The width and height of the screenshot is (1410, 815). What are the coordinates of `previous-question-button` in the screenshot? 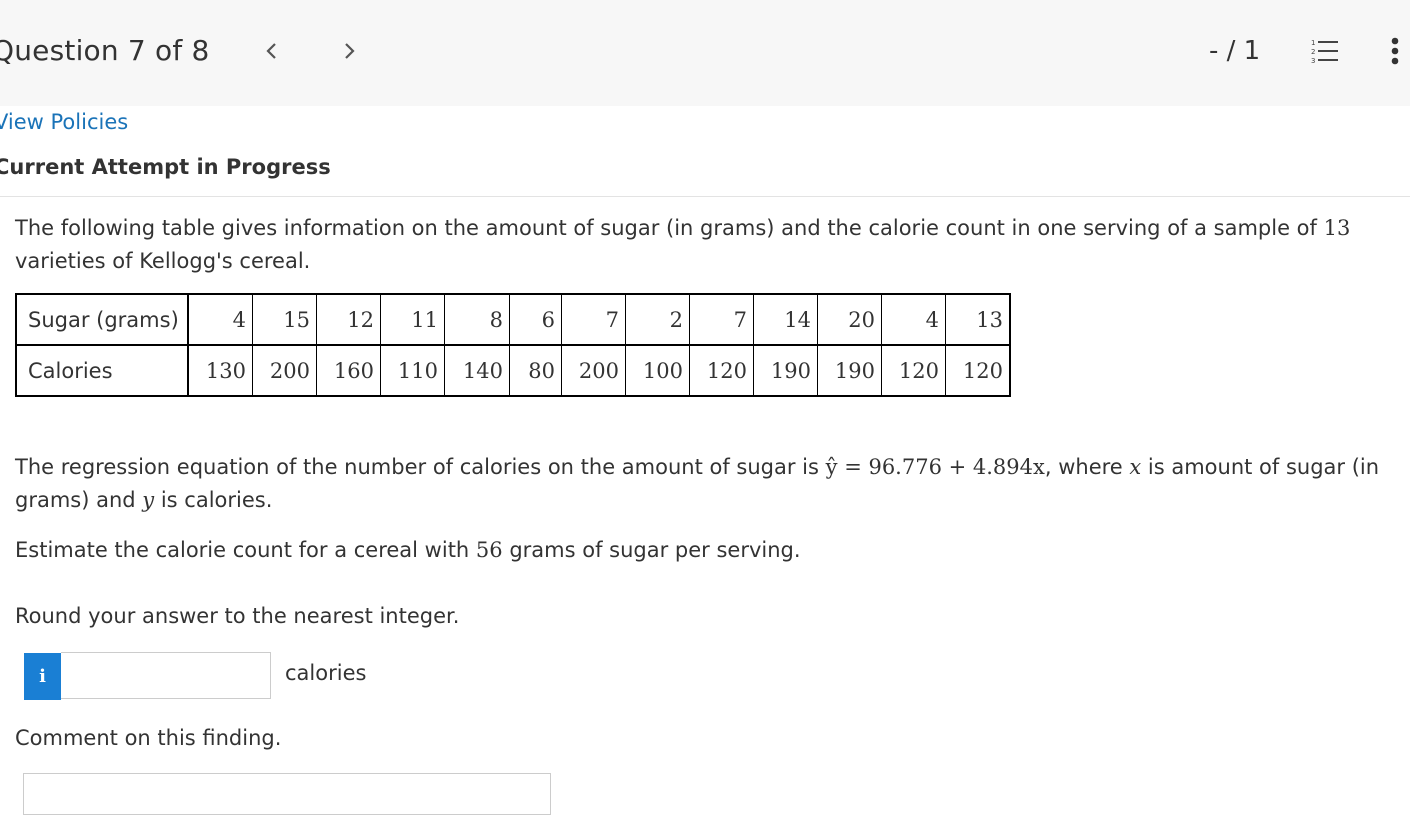 It's located at (271, 51).